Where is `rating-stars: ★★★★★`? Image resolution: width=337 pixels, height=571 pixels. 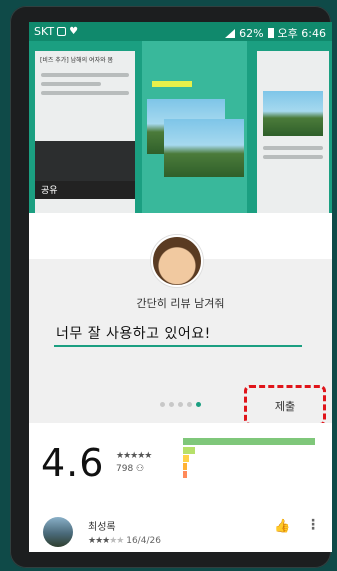
rating-stars: ★★★★★ is located at coordinates (134, 456).